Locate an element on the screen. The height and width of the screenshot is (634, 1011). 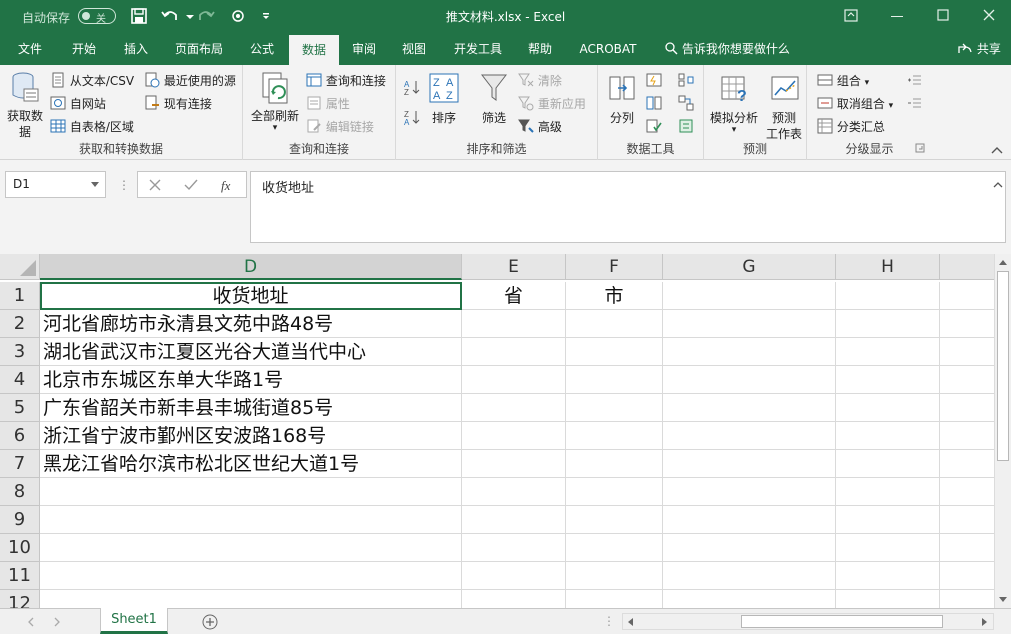
row-header-5: 5 is located at coordinates (20, 408).